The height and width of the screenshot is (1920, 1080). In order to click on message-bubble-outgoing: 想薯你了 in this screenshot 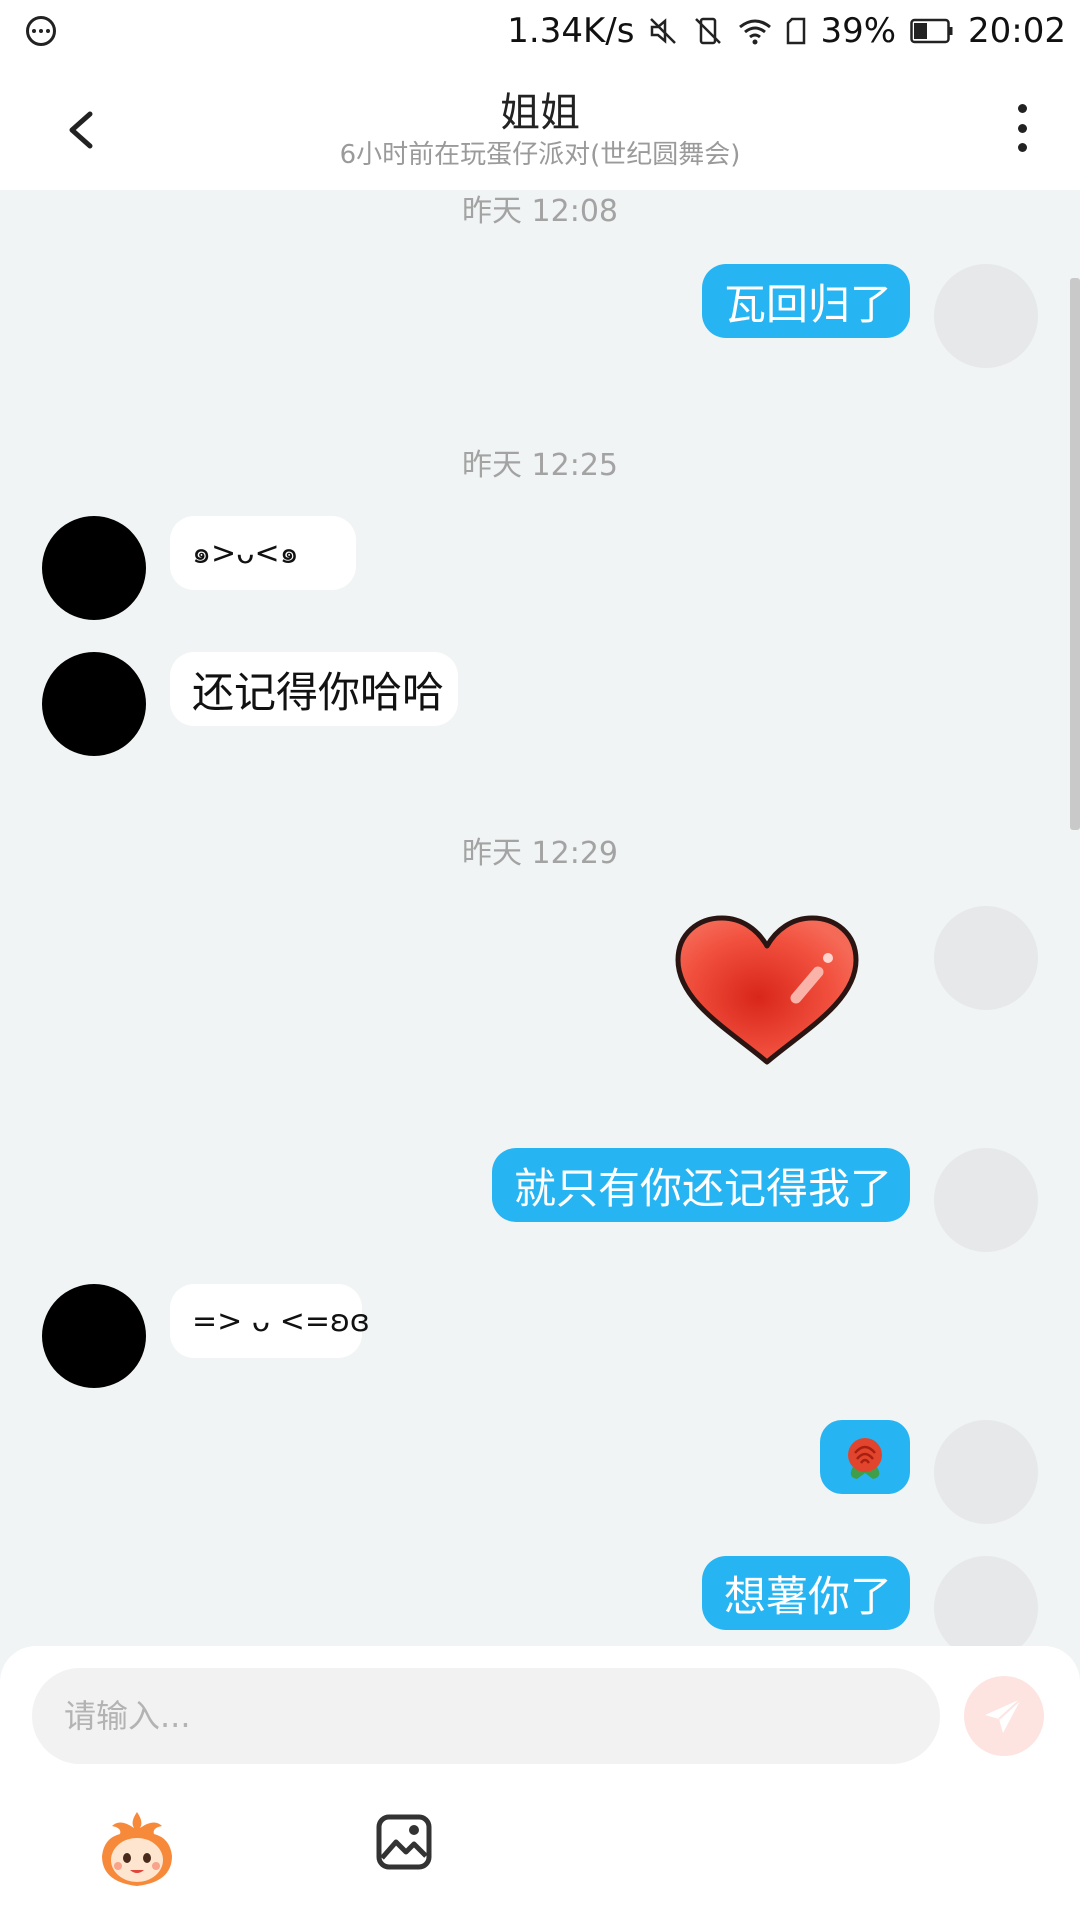, I will do `click(806, 1593)`.